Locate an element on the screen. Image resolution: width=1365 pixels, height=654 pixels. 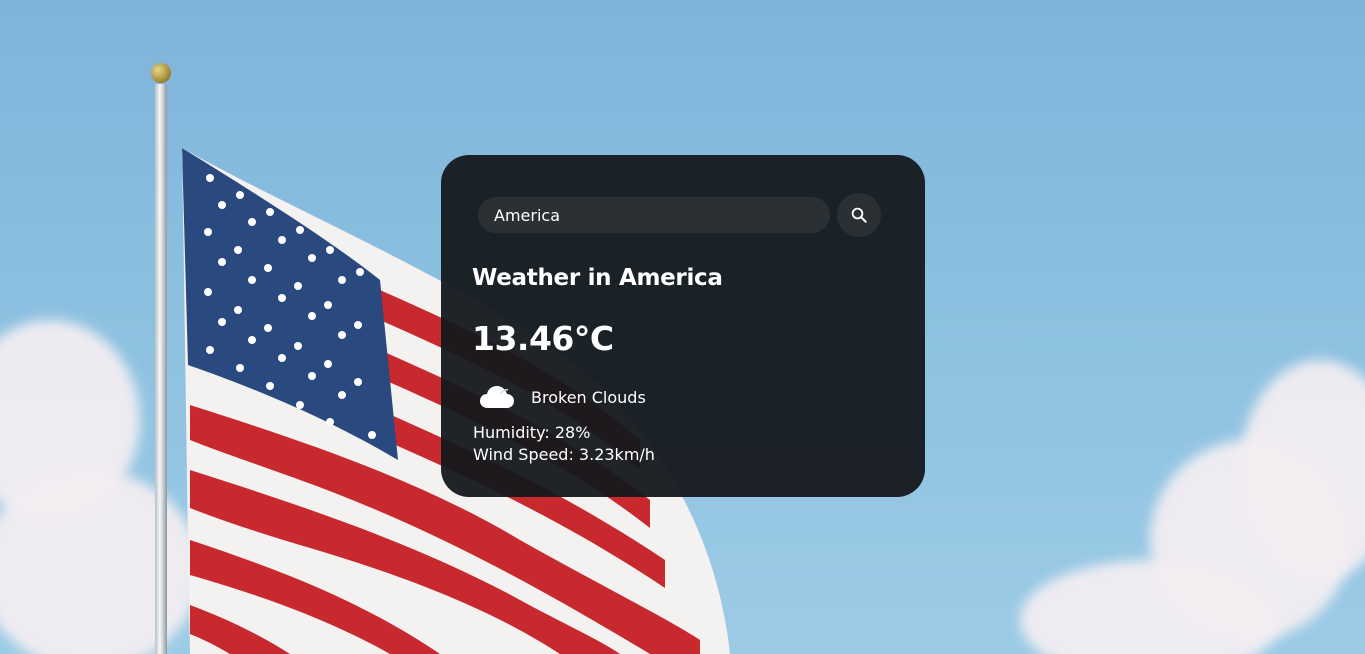
search-input is located at coordinates (654, 215).